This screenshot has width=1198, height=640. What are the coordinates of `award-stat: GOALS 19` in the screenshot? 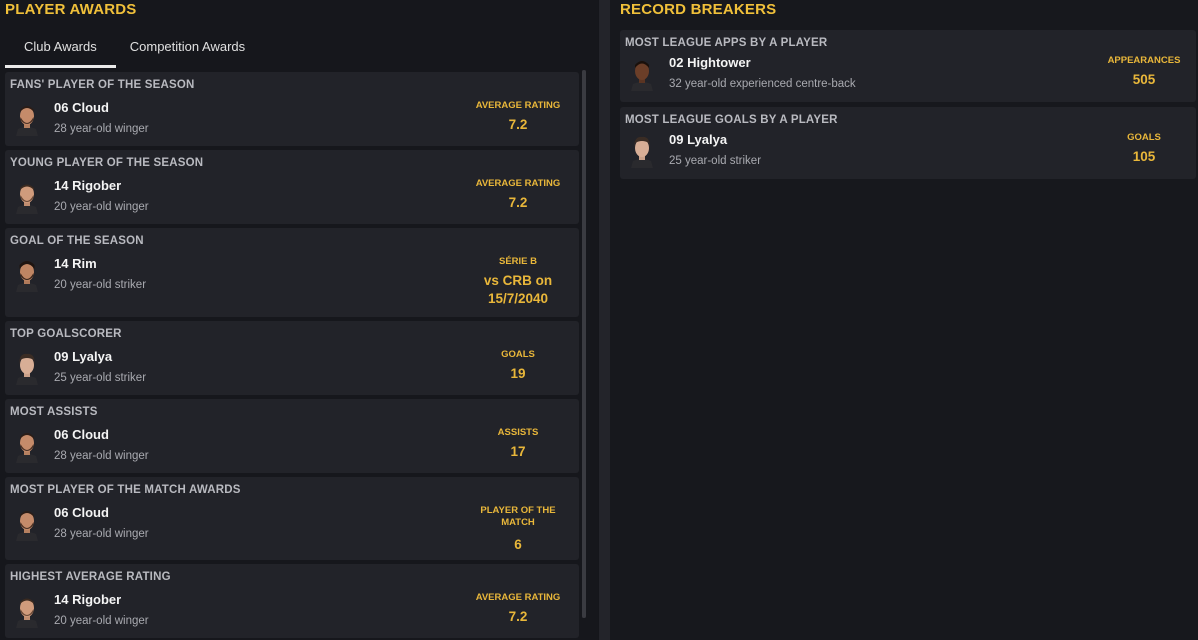 It's located at (518, 366).